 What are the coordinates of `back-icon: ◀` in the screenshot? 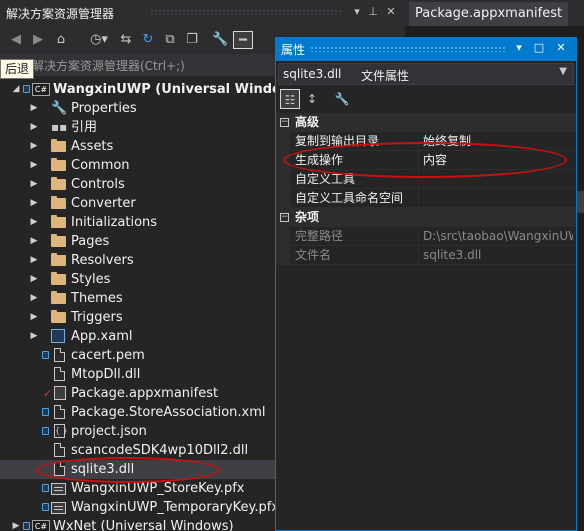 It's located at (16, 40).